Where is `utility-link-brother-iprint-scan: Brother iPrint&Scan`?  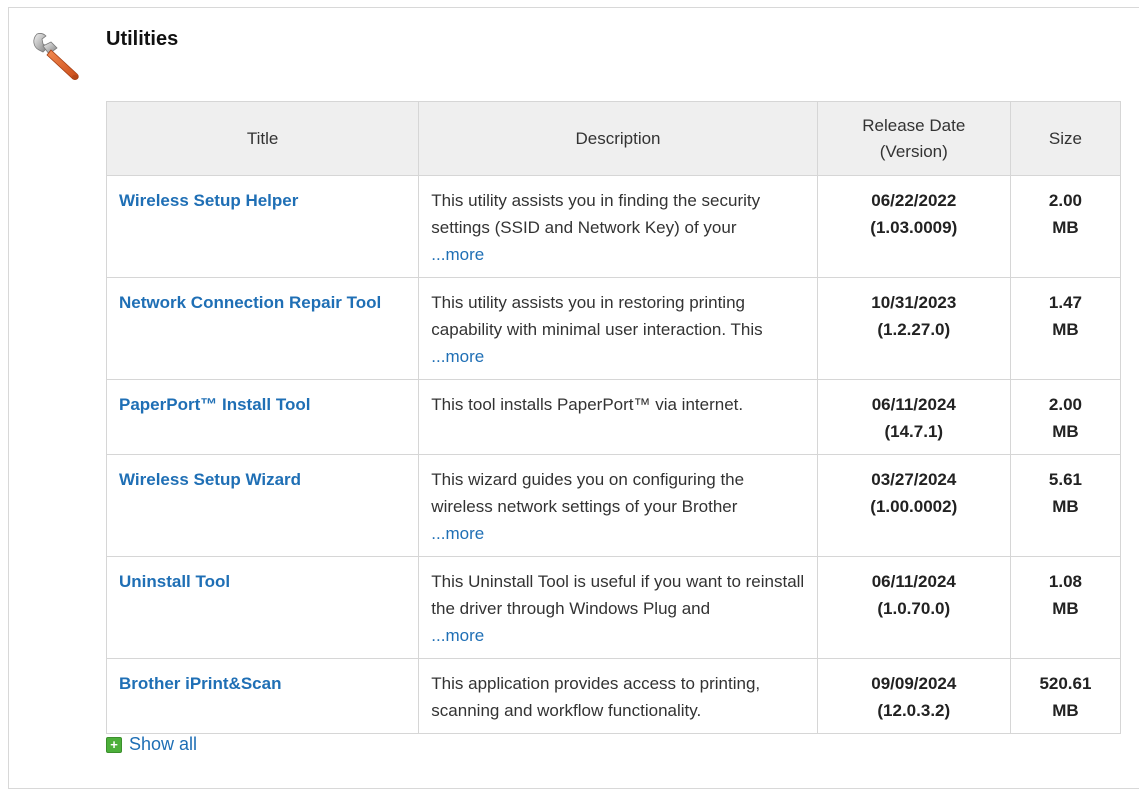 utility-link-brother-iprint-scan: Brother iPrint&Scan is located at coordinates (200, 683).